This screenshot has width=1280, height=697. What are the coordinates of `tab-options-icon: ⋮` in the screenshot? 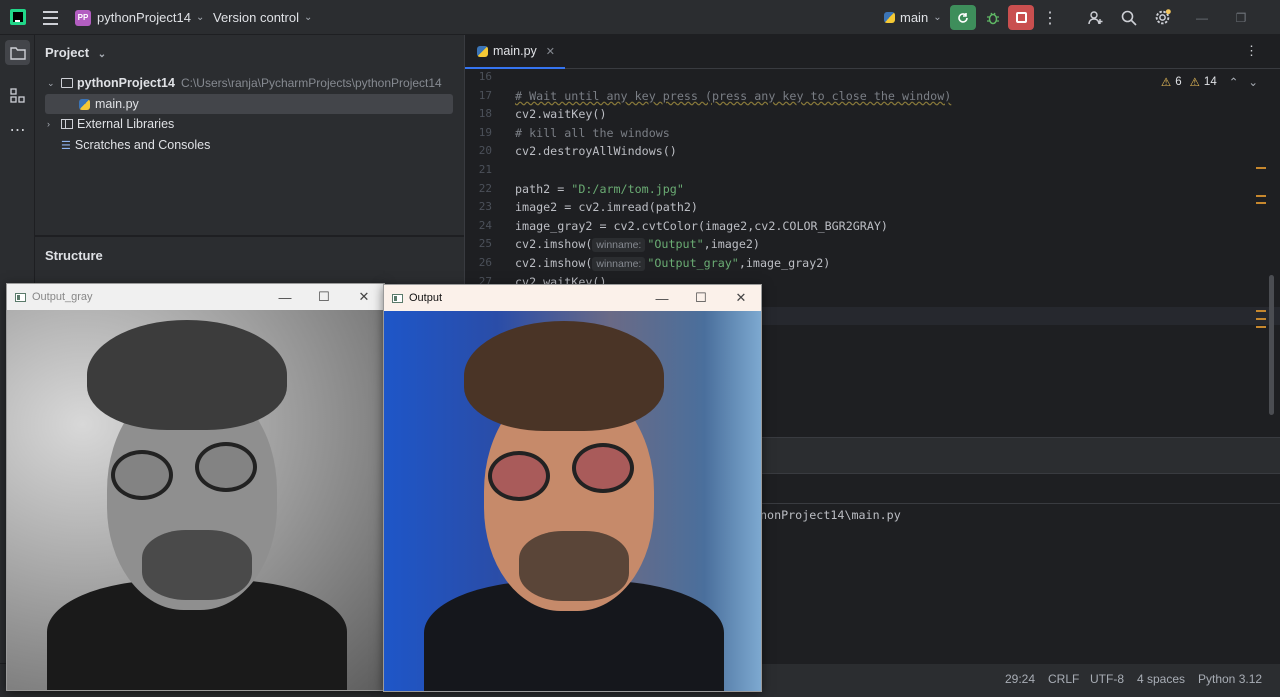 It's located at (1251, 51).